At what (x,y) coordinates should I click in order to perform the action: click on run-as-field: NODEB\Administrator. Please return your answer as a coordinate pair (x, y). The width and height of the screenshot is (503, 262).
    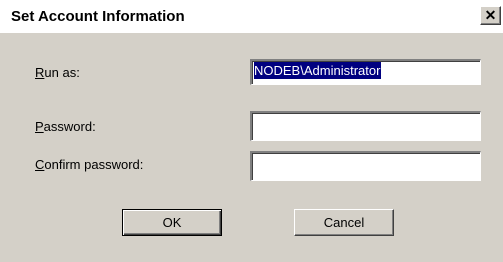
    Looking at the image, I should click on (365, 72).